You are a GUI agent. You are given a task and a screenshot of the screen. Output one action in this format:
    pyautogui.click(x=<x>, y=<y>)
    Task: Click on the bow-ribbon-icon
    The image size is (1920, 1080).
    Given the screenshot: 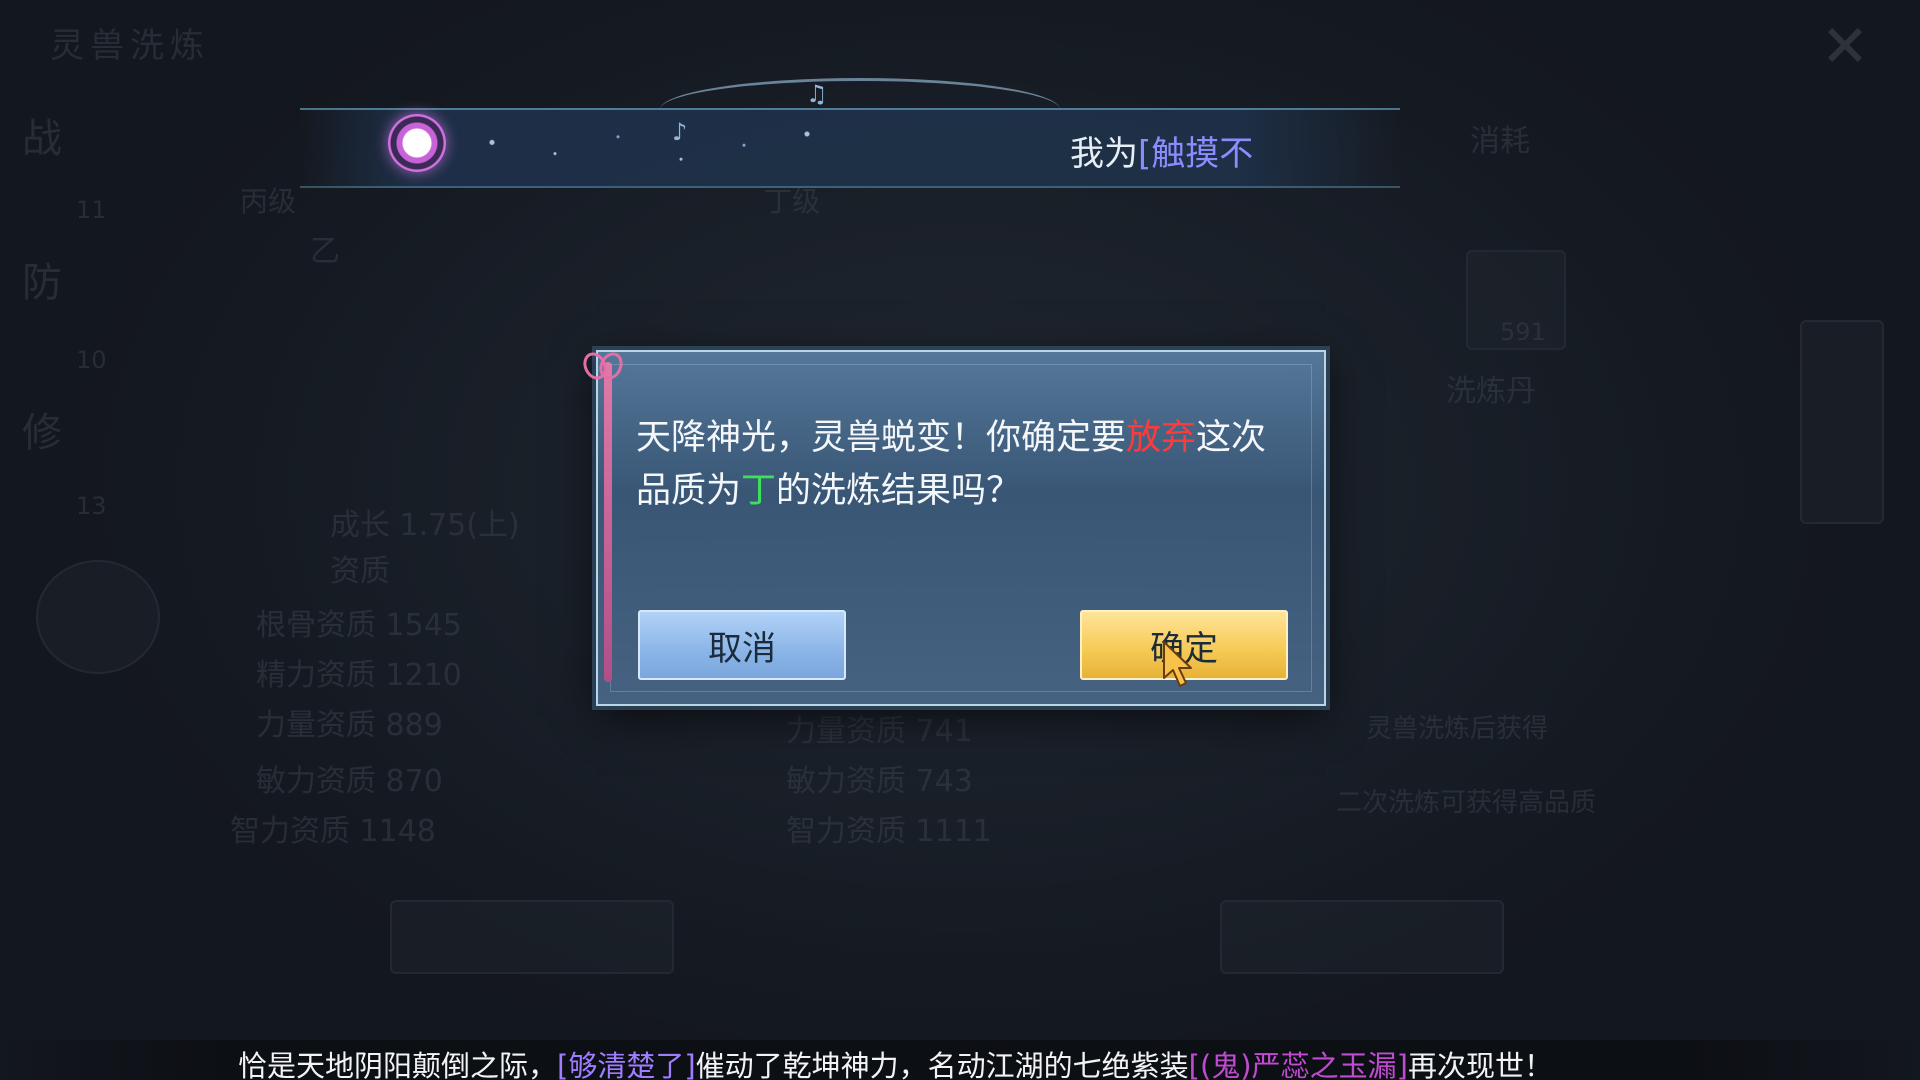 What is the action you would take?
    pyautogui.click(x=602, y=364)
    